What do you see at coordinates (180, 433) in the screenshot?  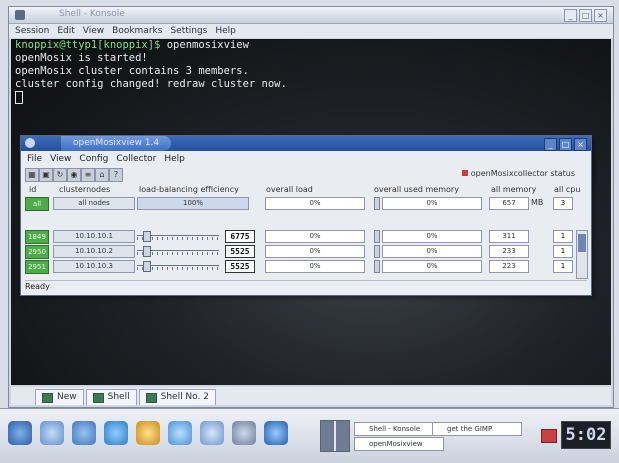 I see `network-icon` at bounding box center [180, 433].